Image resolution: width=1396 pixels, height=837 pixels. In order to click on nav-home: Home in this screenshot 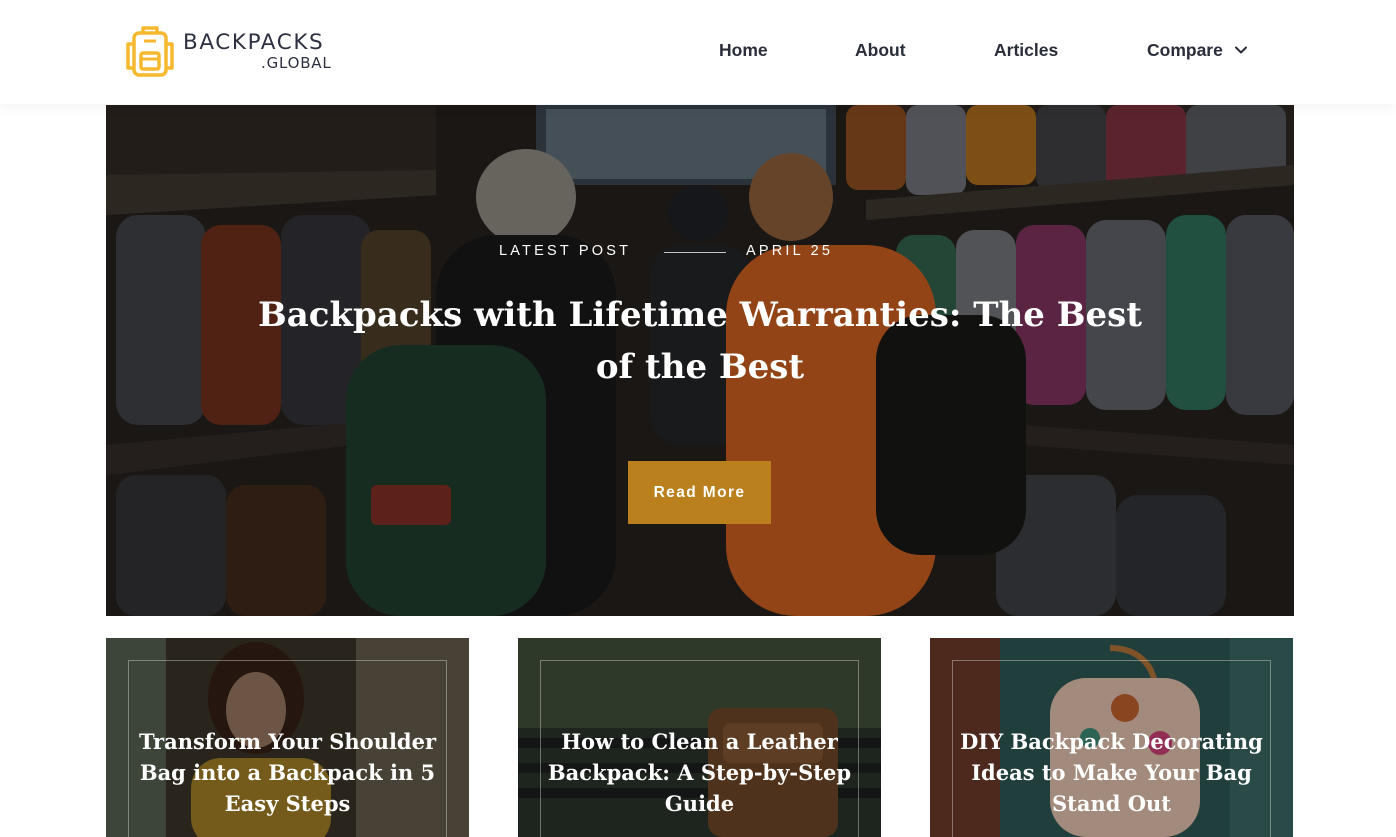, I will do `click(743, 50)`.